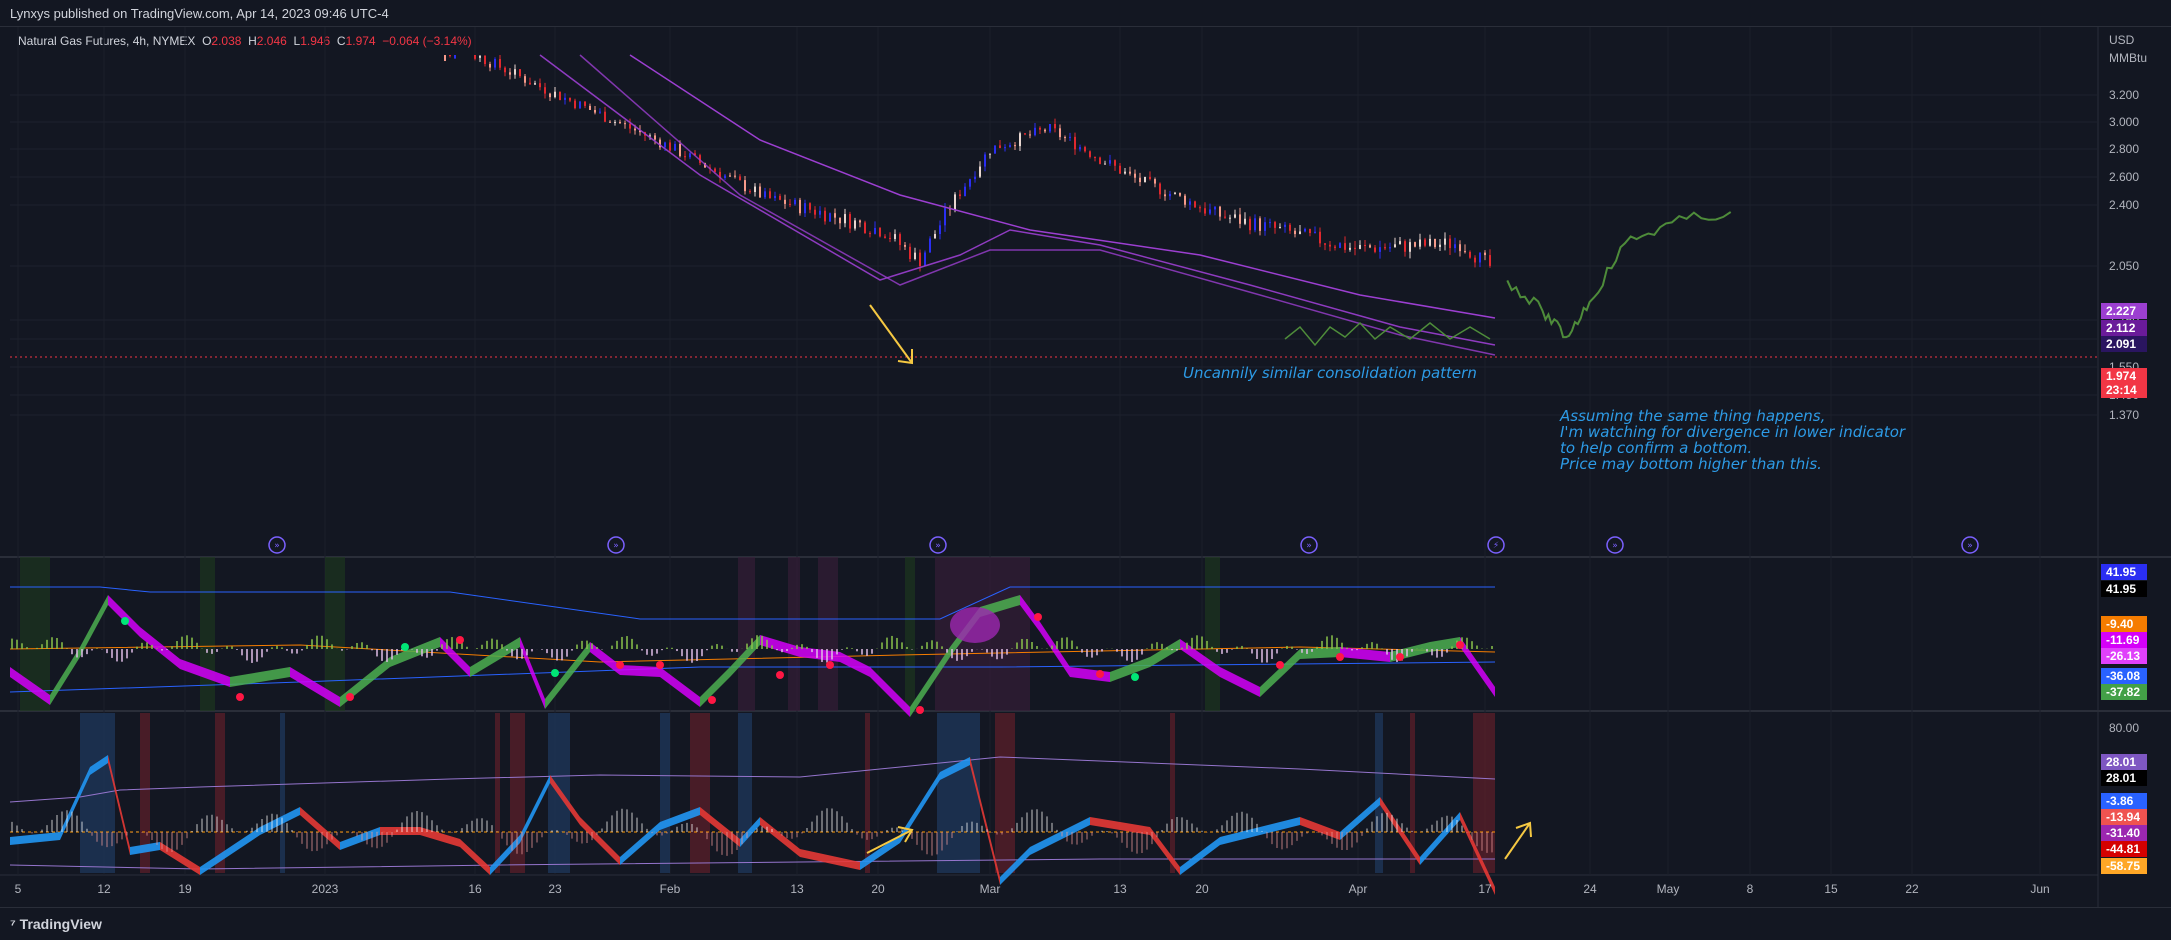 Image resolution: width=2171 pixels, height=940 pixels. Describe the element at coordinates (1123, 545) in the screenshot. I see `event-markers: » » » » ⚡ » »` at that location.